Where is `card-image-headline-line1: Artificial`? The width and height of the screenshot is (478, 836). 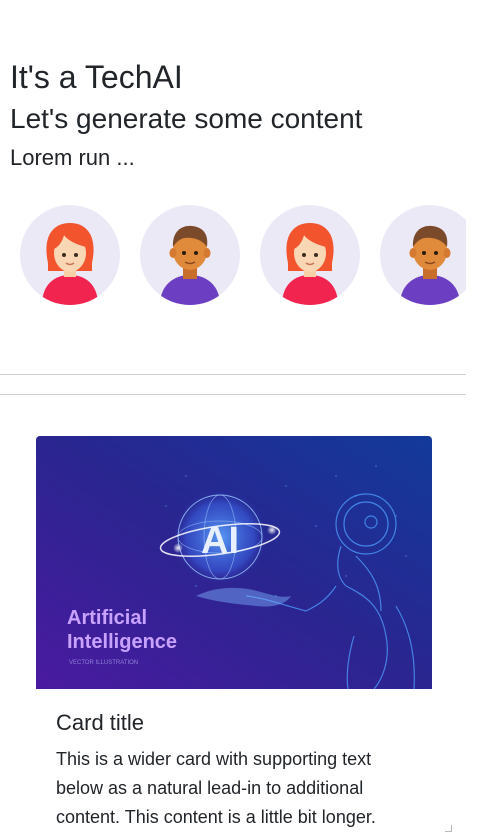
card-image-headline-line1: Artificial is located at coordinates (107, 618).